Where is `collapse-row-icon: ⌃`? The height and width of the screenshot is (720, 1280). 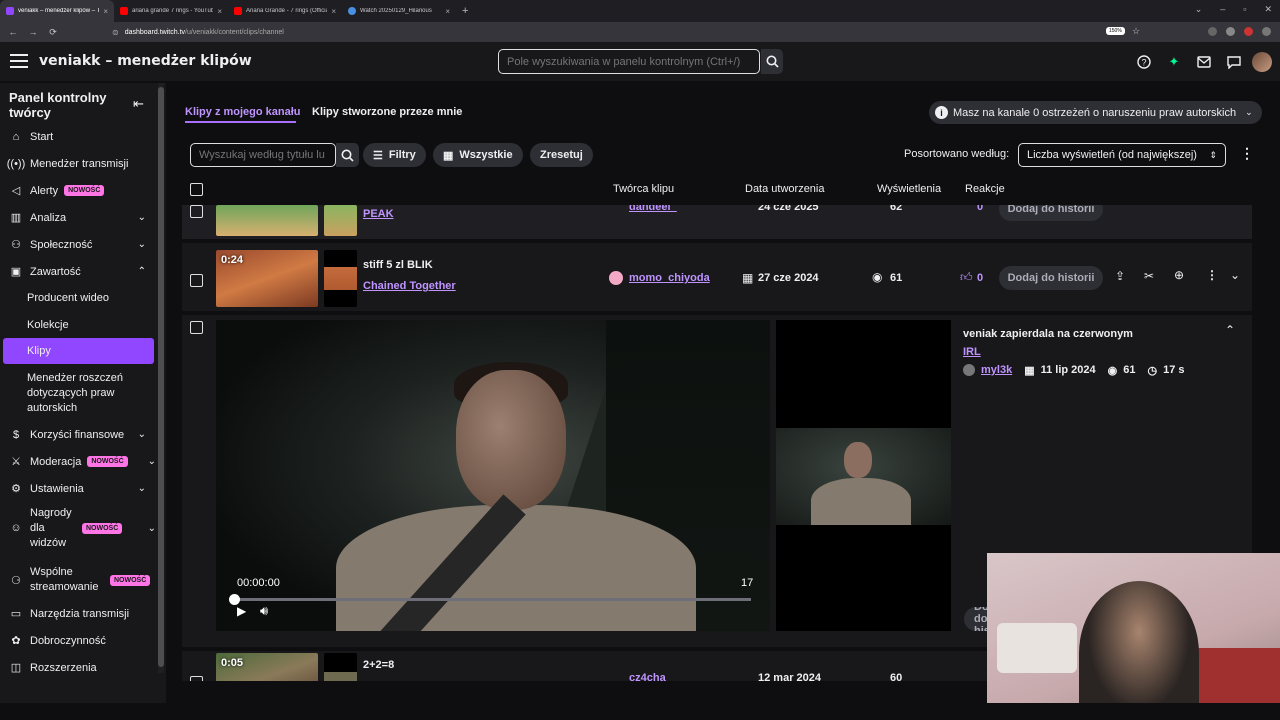 collapse-row-icon: ⌃ is located at coordinates (1230, 330).